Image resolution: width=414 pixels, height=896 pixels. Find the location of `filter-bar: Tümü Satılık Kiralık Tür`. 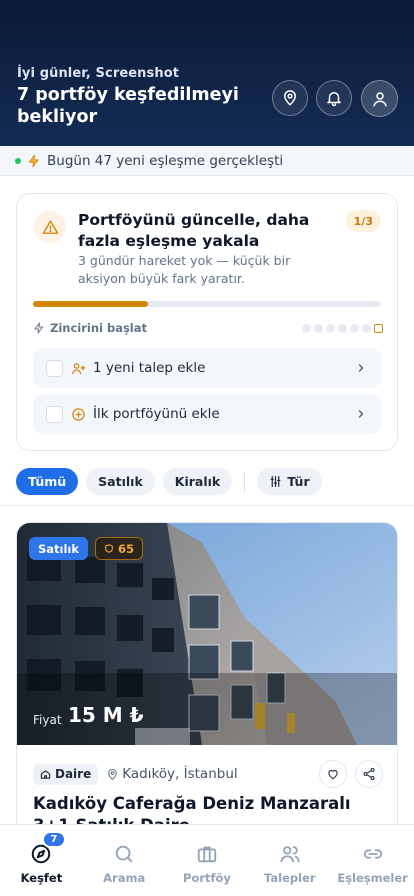

filter-bar: Tümü Satılık Kiralık Tür is located at coordinates (173, 481).